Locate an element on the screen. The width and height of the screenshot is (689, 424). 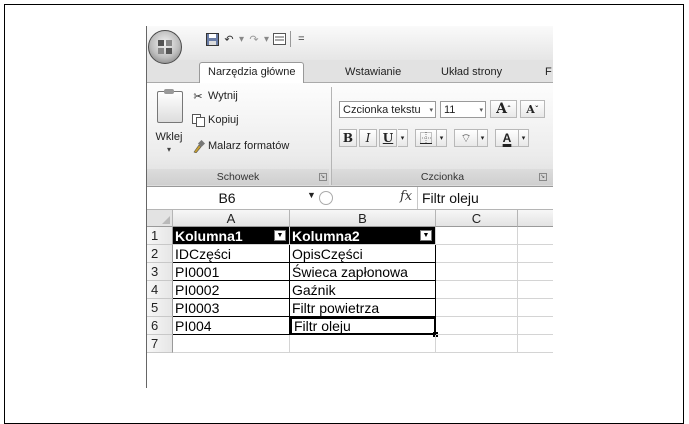
shrink-font-icon: A is located at coordinates (530, 109).